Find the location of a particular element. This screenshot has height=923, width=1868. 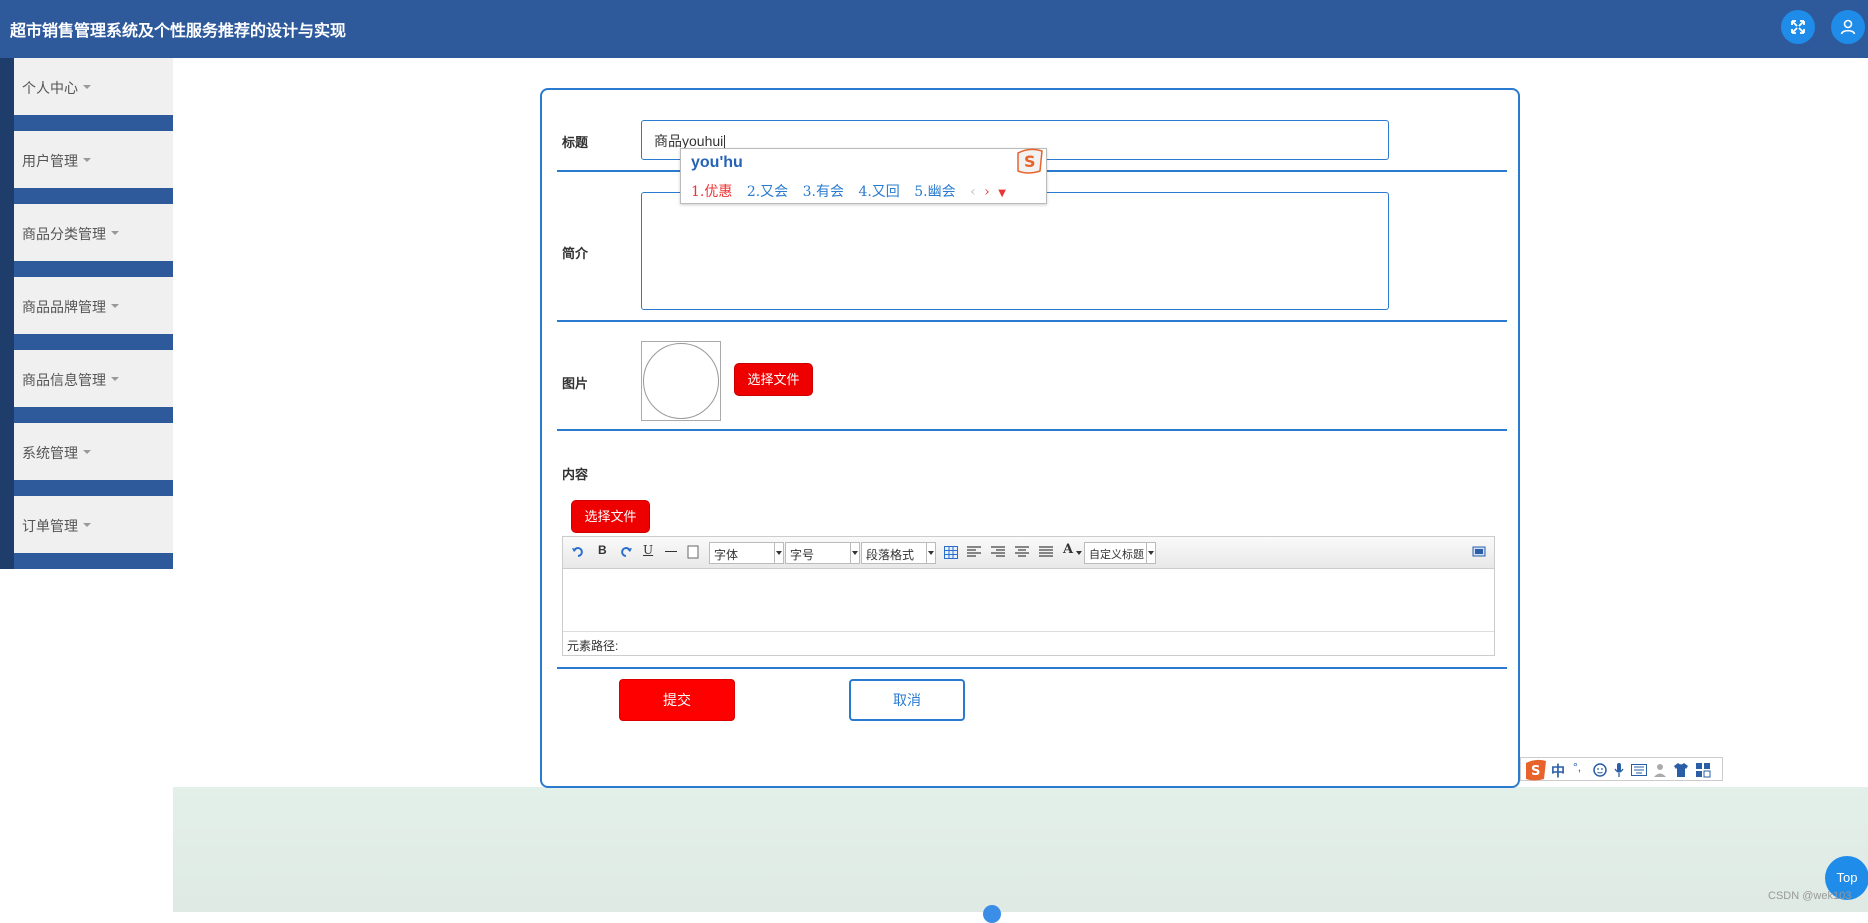

title-input-value: 商品youhui is located at coordinates (689, 141).